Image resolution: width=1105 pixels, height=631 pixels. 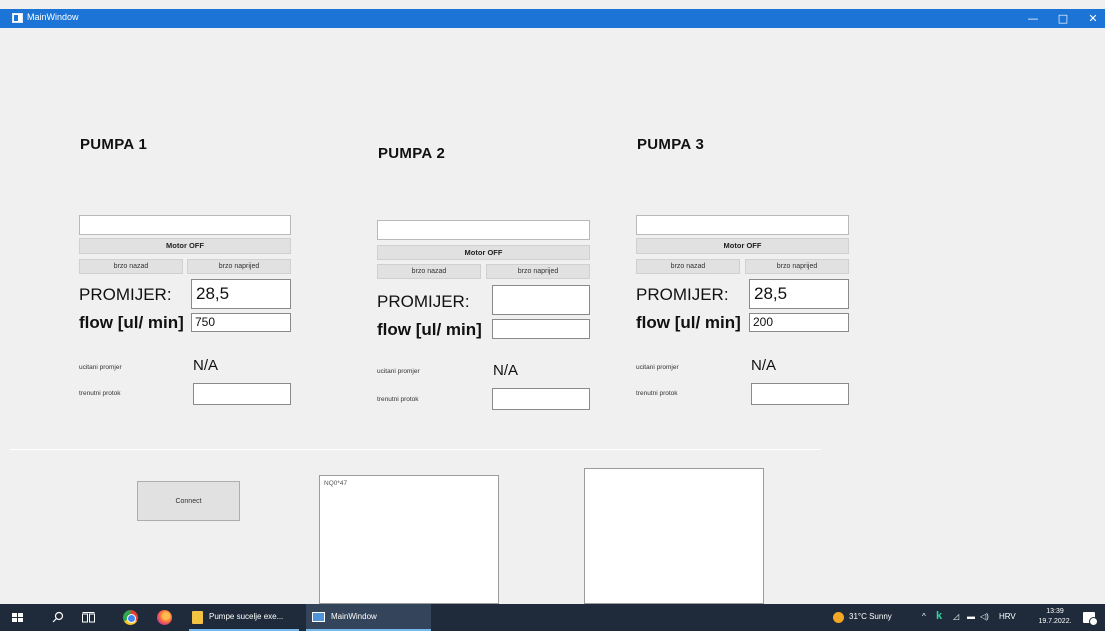 I want to click on clock-time: 13:39, so click(x=1055, y=611).